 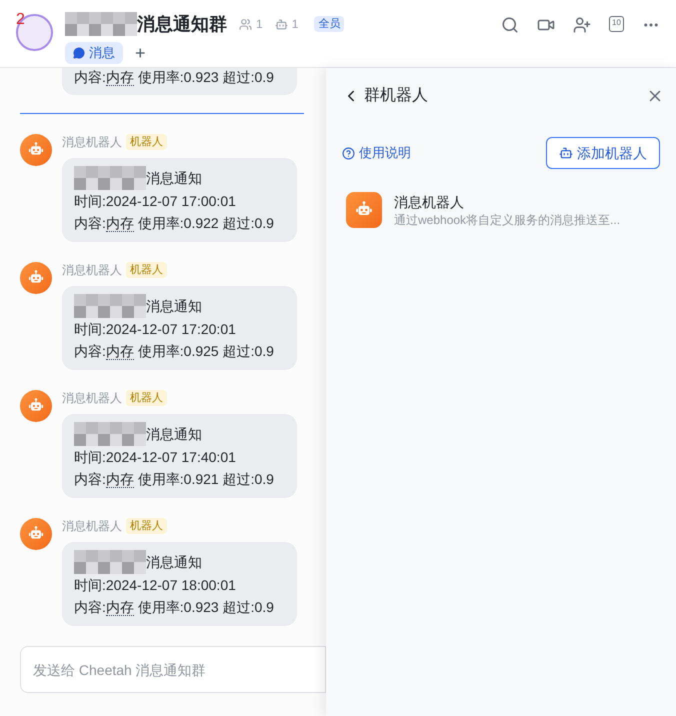 What do you see at coordinates (20, 20) in the screenshot?
I see `unread-count: 2` at bounding box center [20, 20].